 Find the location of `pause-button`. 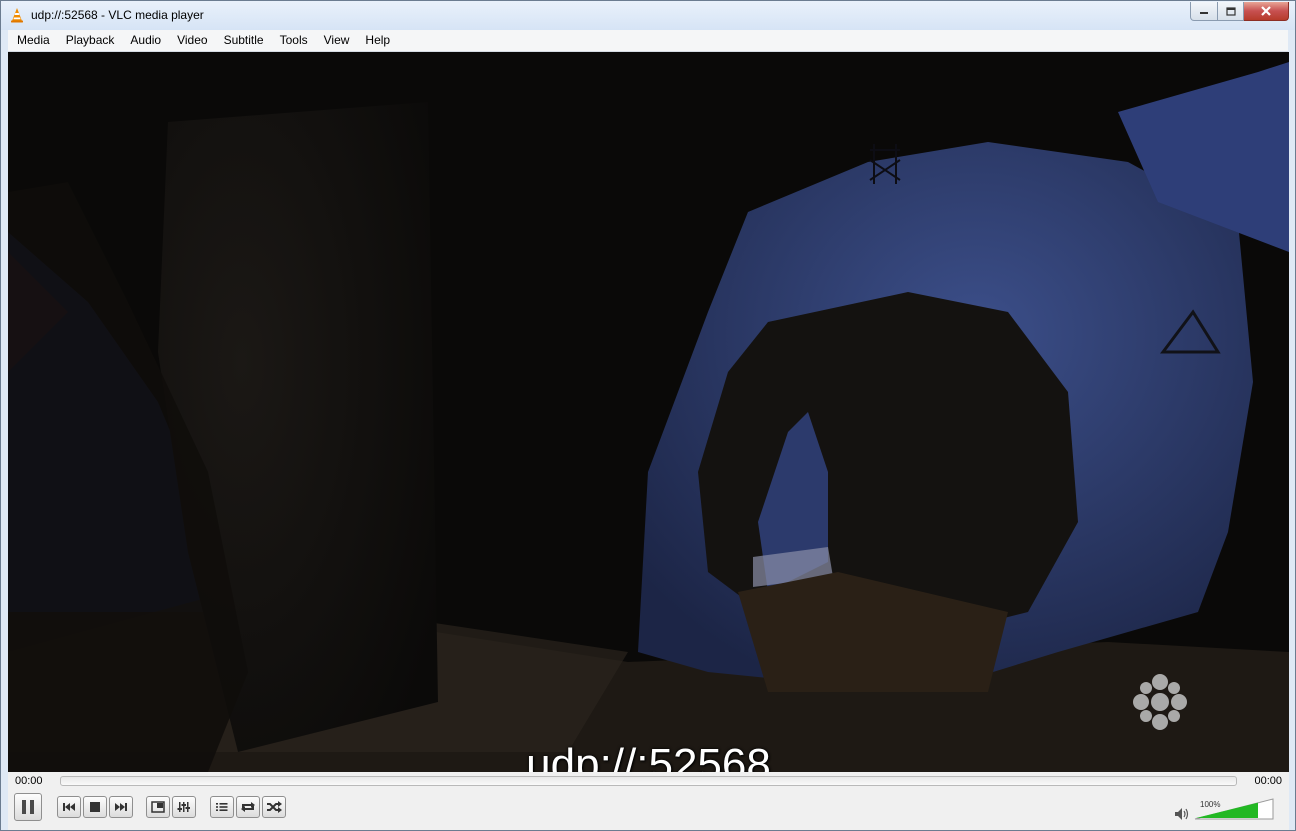

pause-button is located at coordinates (28, 807).